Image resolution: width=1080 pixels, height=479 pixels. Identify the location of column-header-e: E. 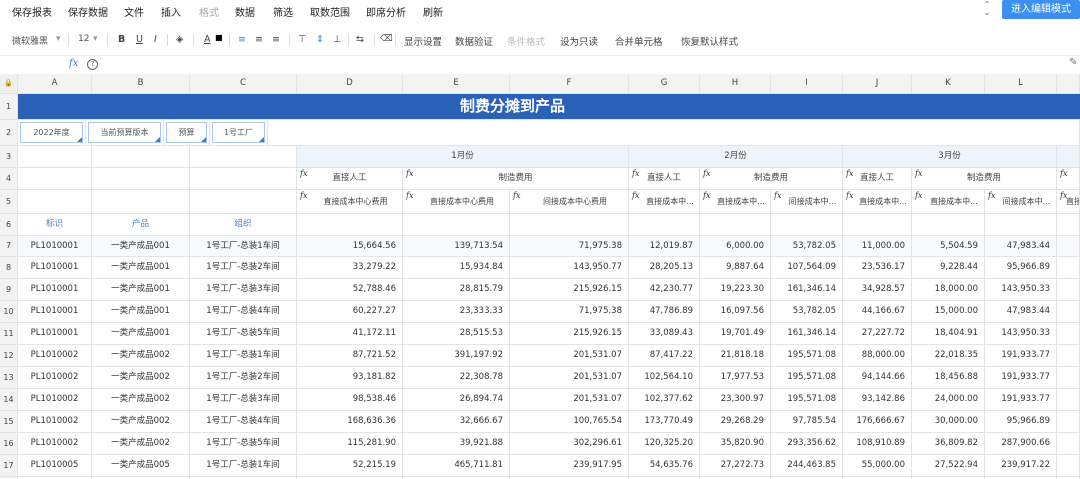
(456, 84).